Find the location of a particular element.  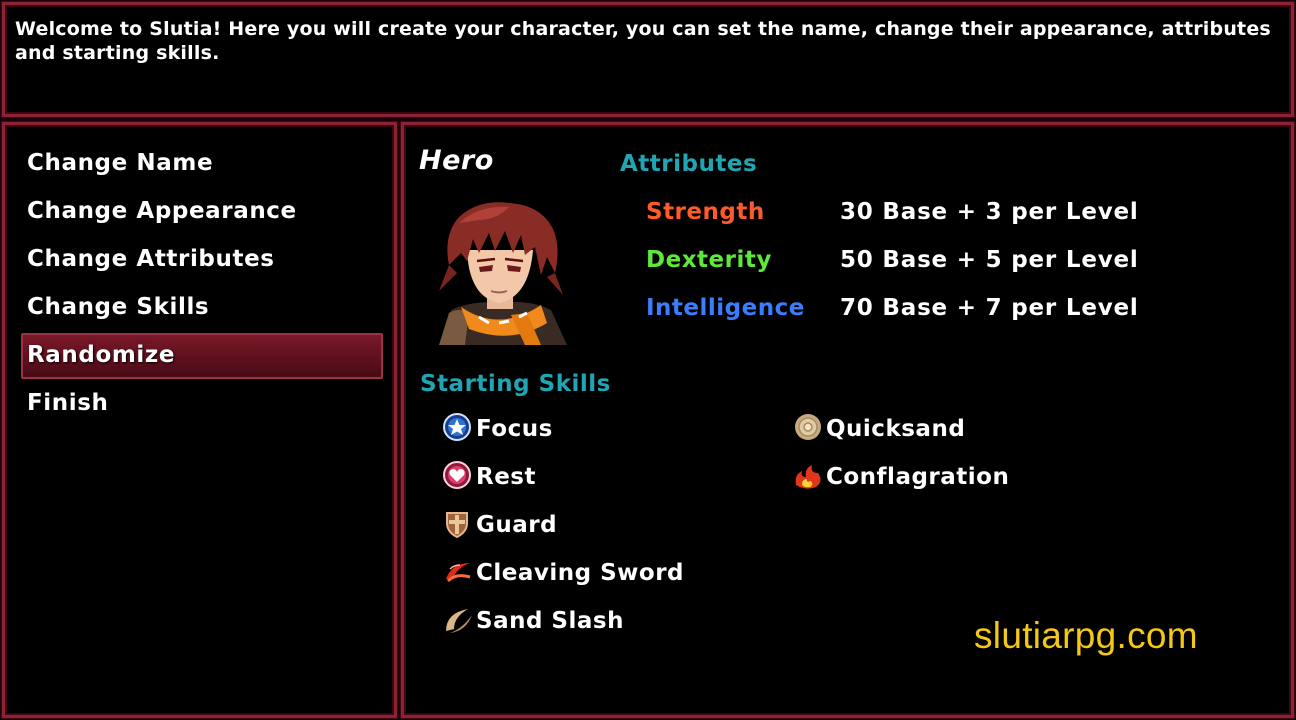

watermark: slutiarpg.com is located at coordinates (1086, 635).